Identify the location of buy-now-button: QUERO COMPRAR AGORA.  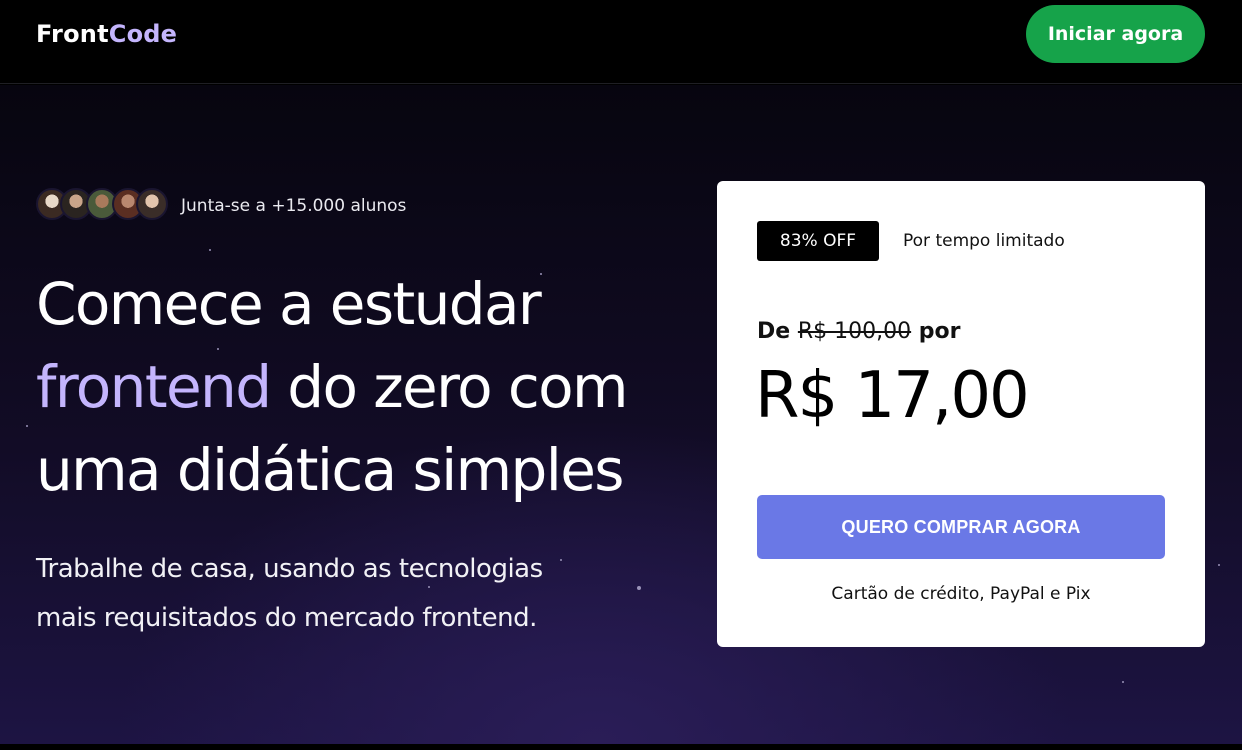
(961, 527).